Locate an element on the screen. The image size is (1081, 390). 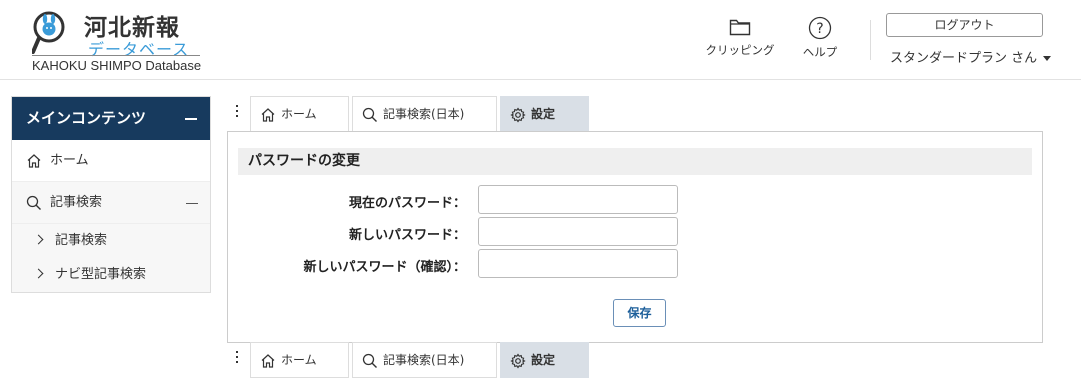
sidebar-subitem-label: ナビ型記事検索 is located at coordinates (101, 274).